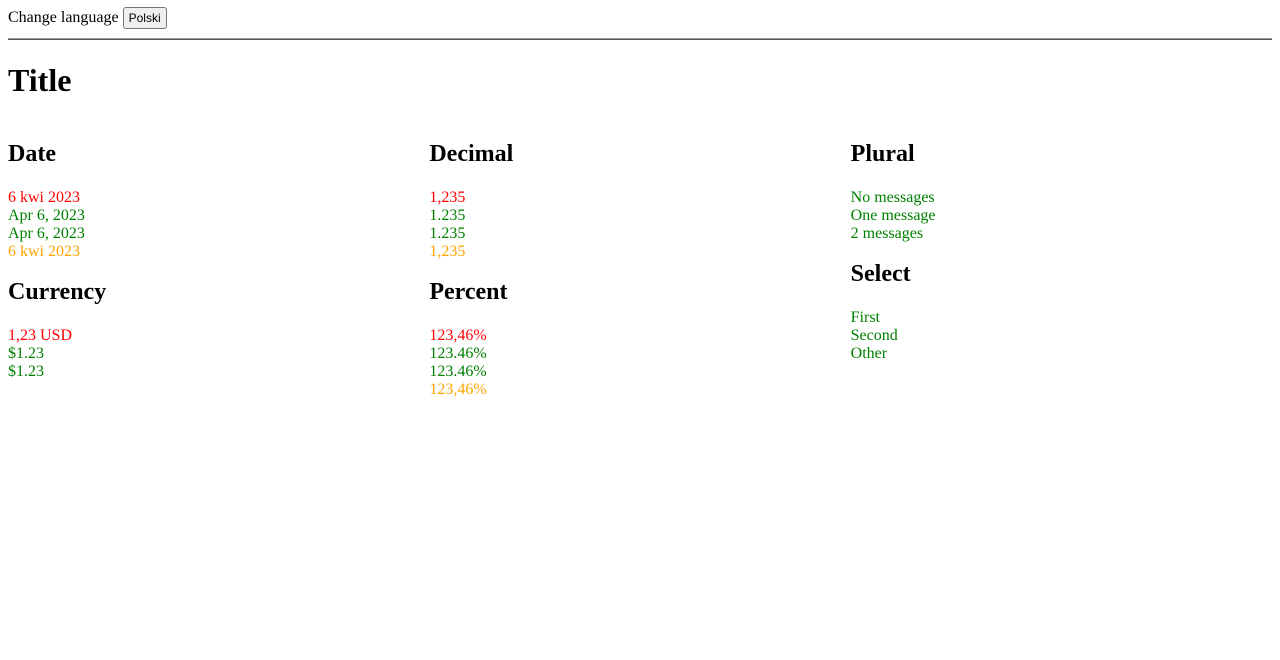 This screenshot has height=660, width=1280. What do you see at coordinates (865, 317) in the screenshot?
I see `select-value: First` at bounding box center [865, 317].